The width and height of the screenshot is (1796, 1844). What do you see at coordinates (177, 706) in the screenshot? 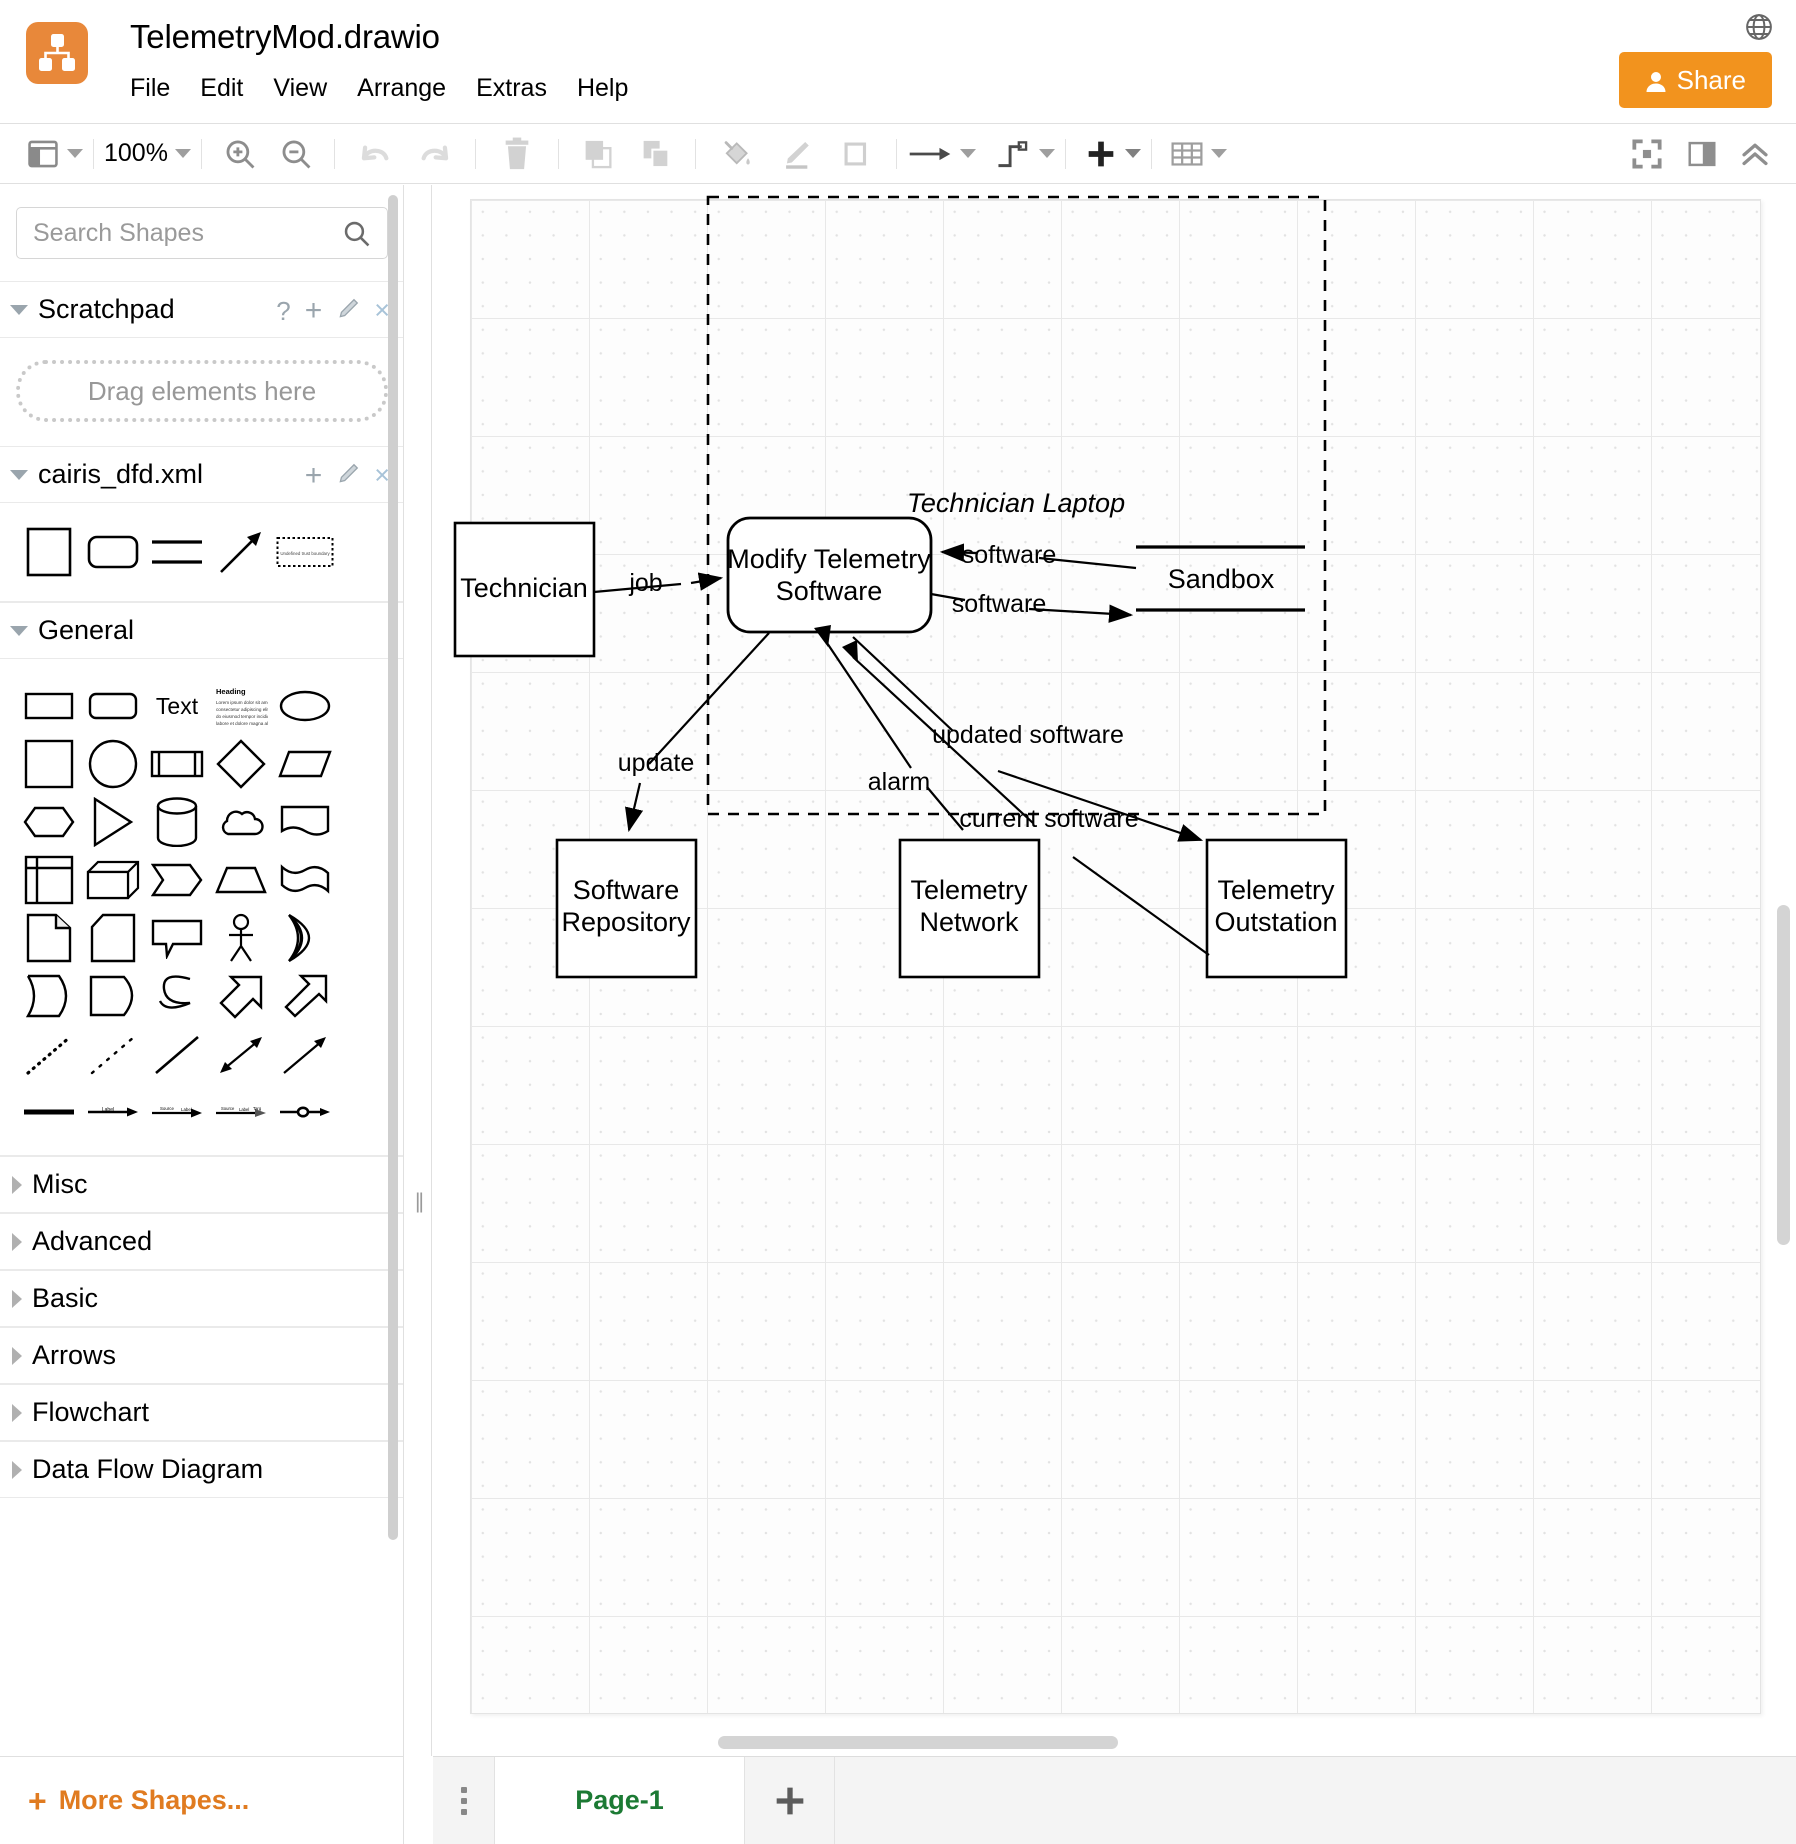
I see `text-shape: Text` at bounding box center [177, 706].